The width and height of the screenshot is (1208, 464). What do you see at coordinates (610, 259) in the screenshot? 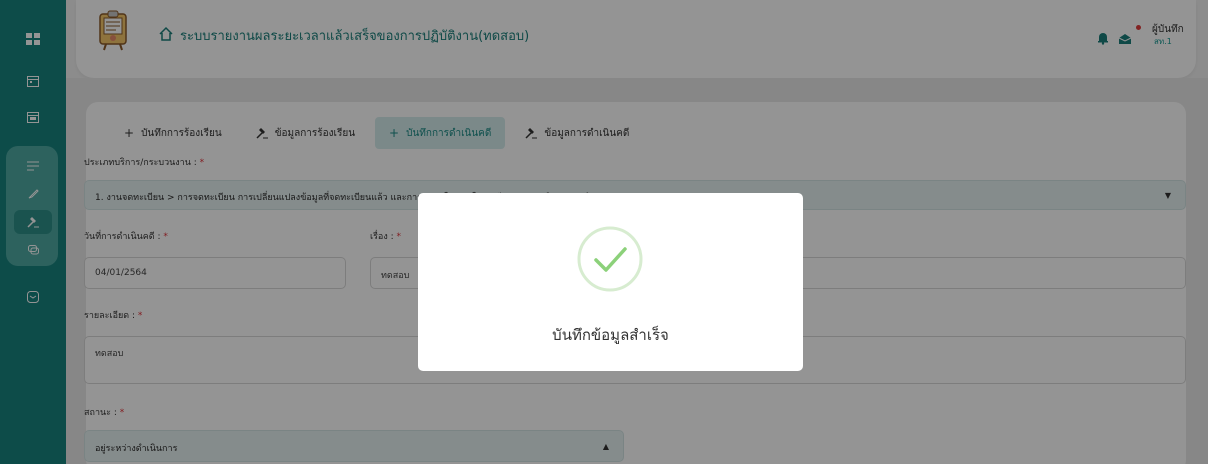
I see `success-check-icon` at bounding box center [610, 259].